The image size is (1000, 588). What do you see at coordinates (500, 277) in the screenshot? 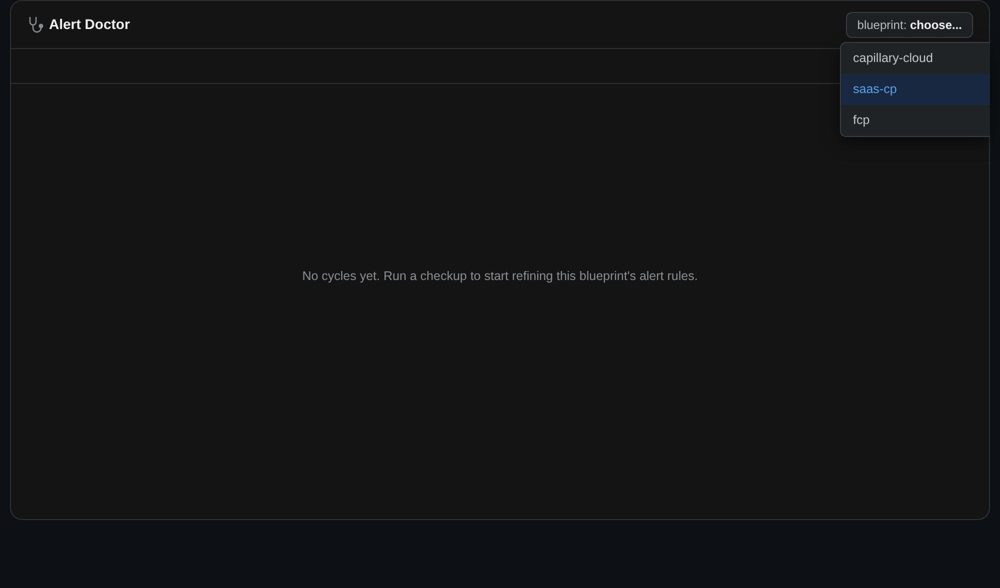
I see `empty-state-message: No cycles yet. Run a checkup to start refining this blueprint's alert rules.` at bounding box center [500, 277].